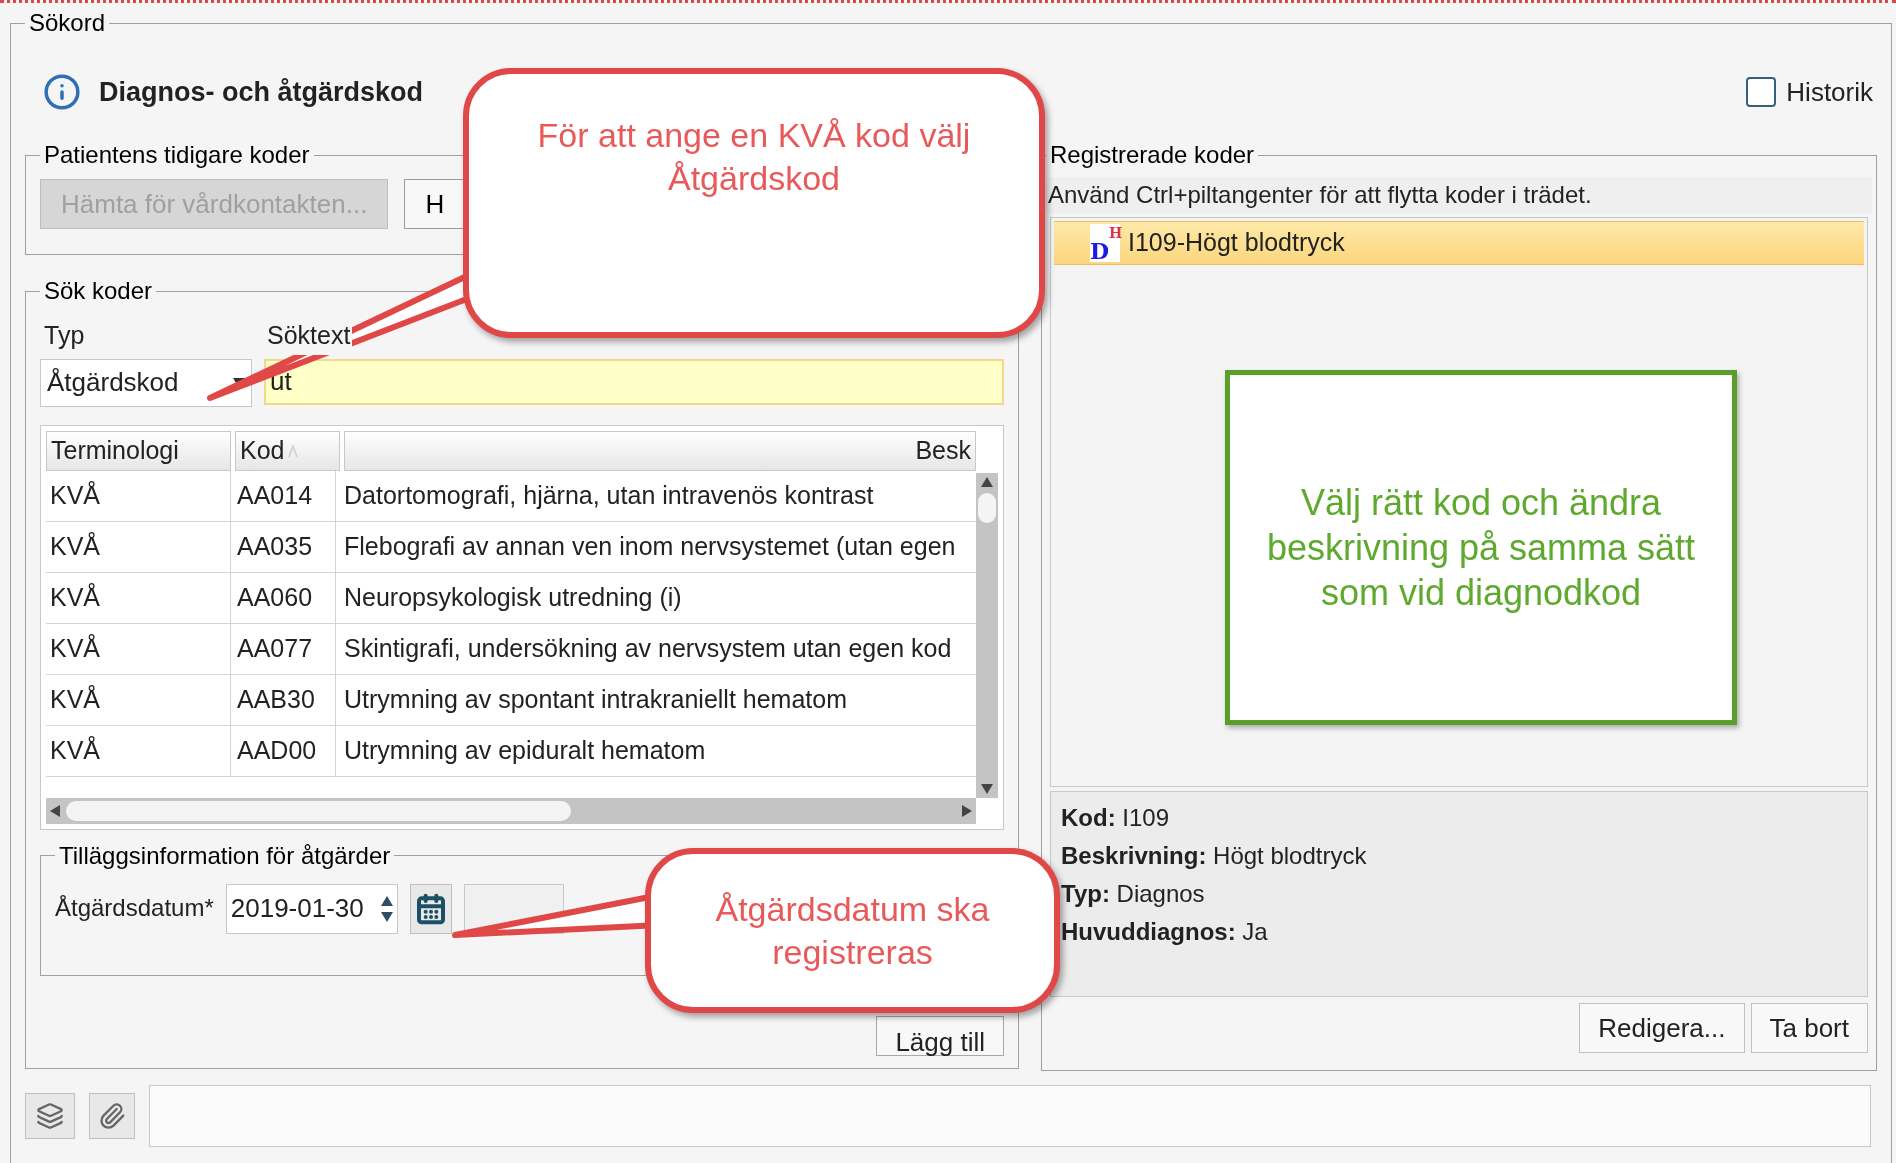 This screenshot has width=1896, height=1163. What do you see at coordinates (987, 788) in the screenshot?
I see `scroll-down-icon` at bounding box center [987, 788].